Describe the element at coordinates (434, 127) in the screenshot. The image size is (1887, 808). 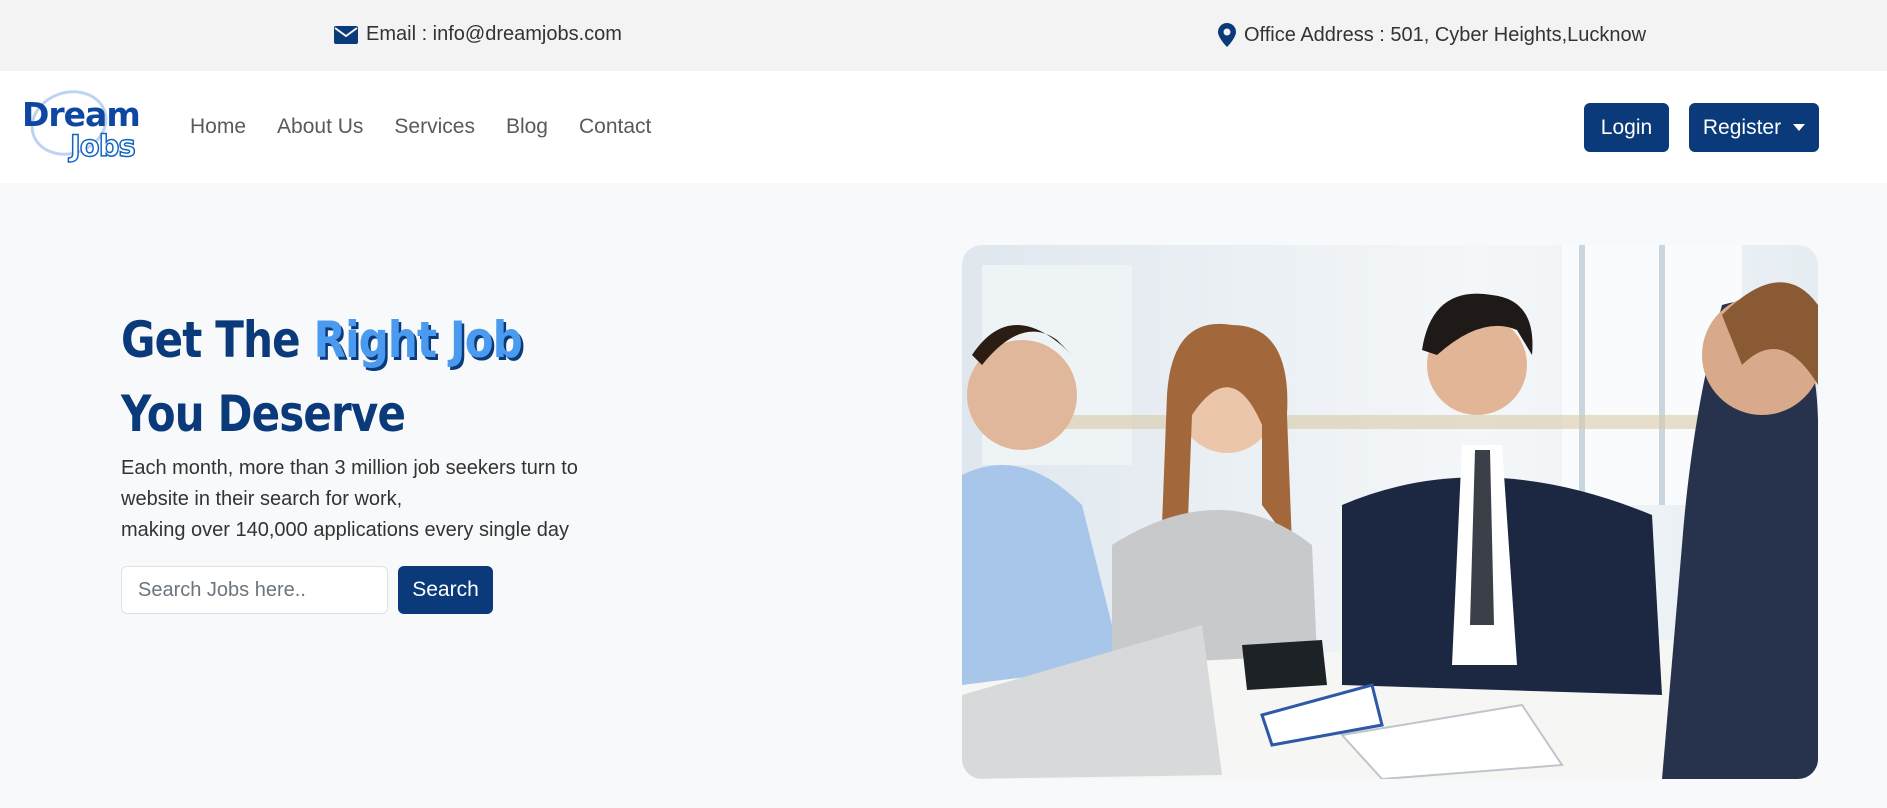
I see `nav-services: Services` at that location.